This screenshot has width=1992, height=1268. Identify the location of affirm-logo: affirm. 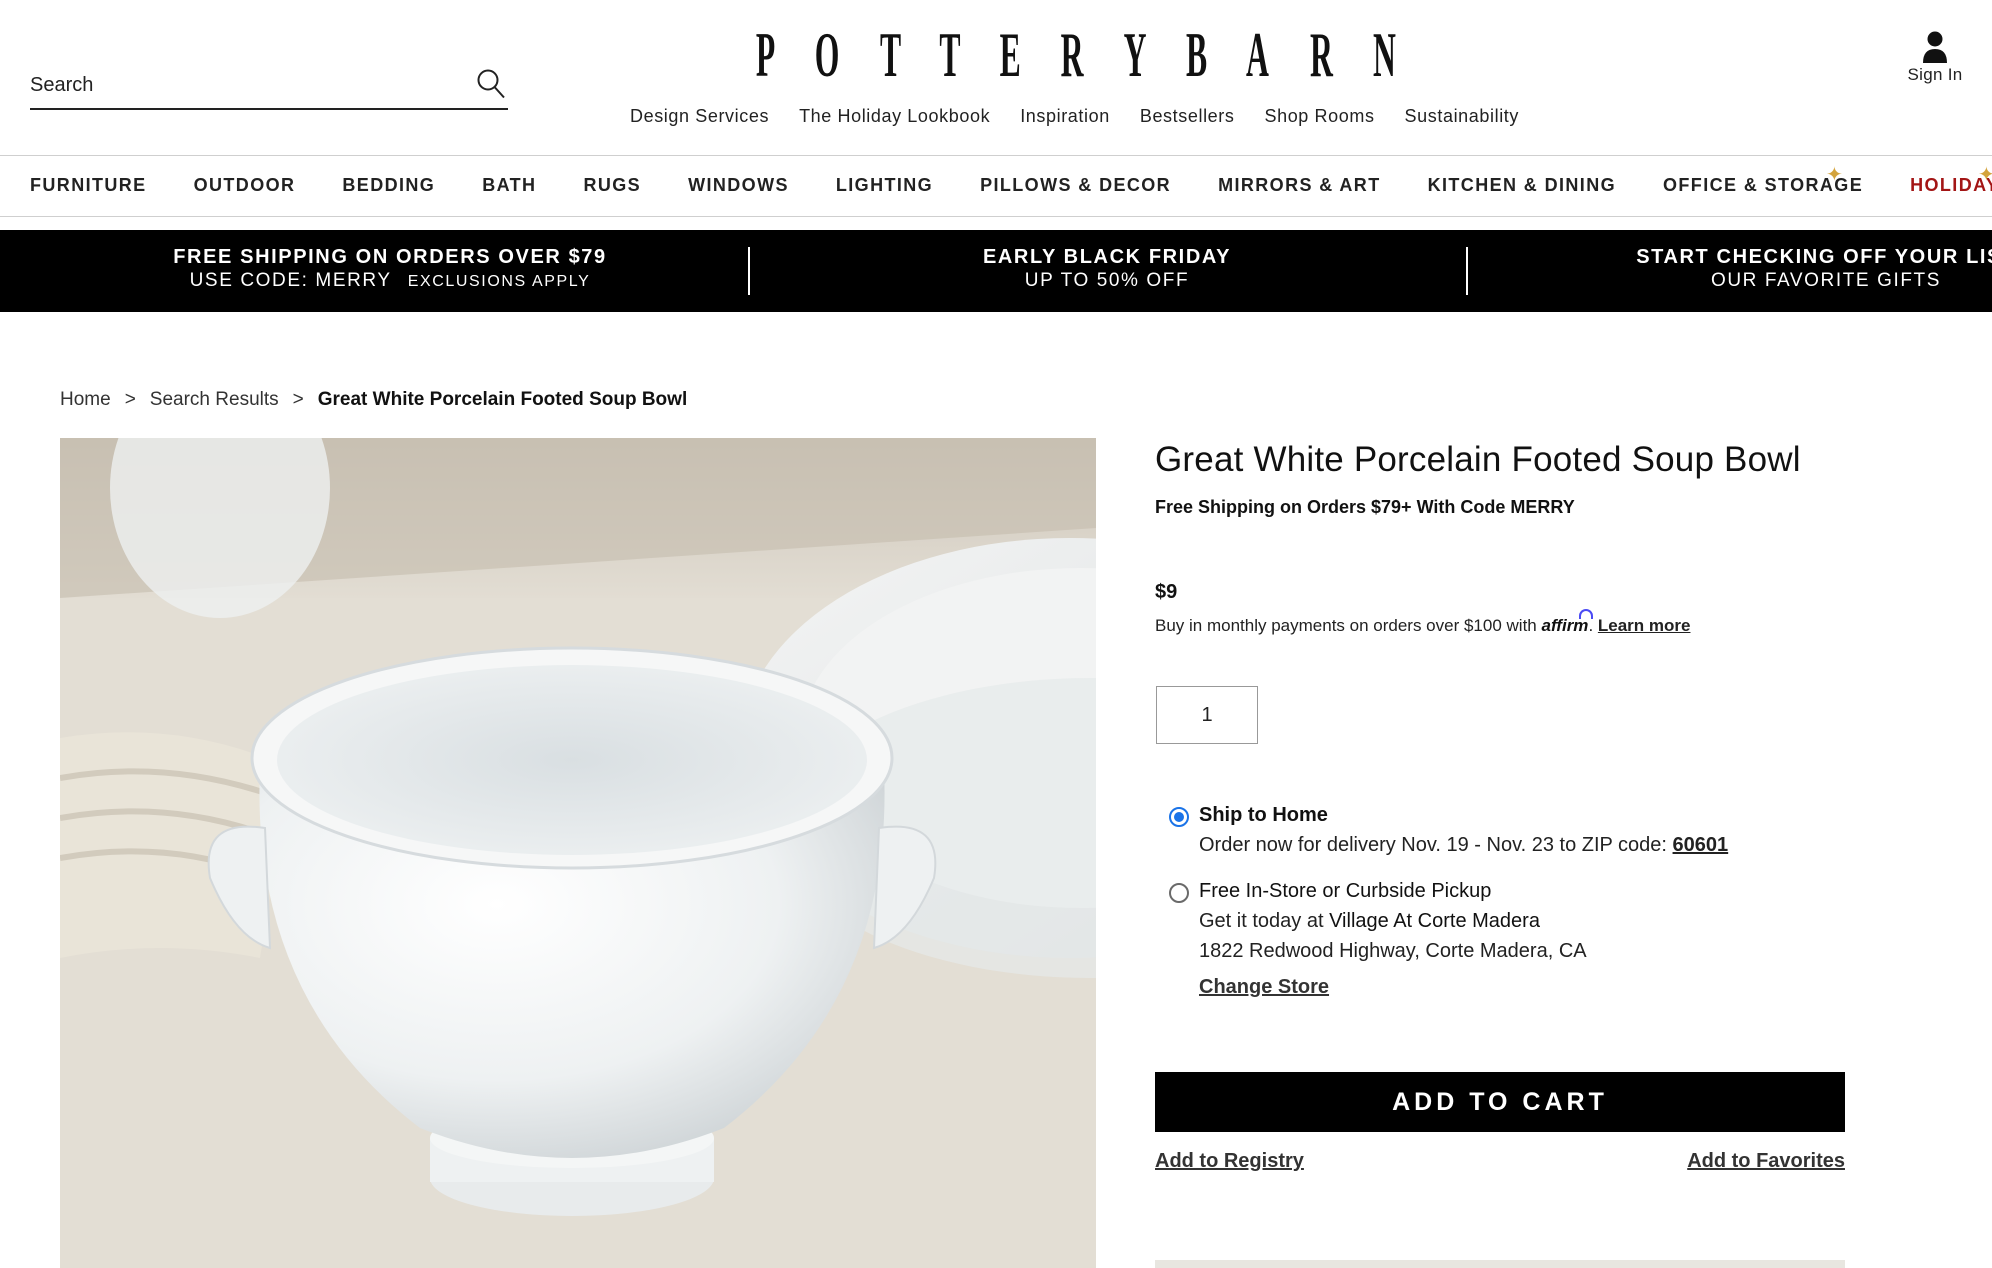
(1568, 622).